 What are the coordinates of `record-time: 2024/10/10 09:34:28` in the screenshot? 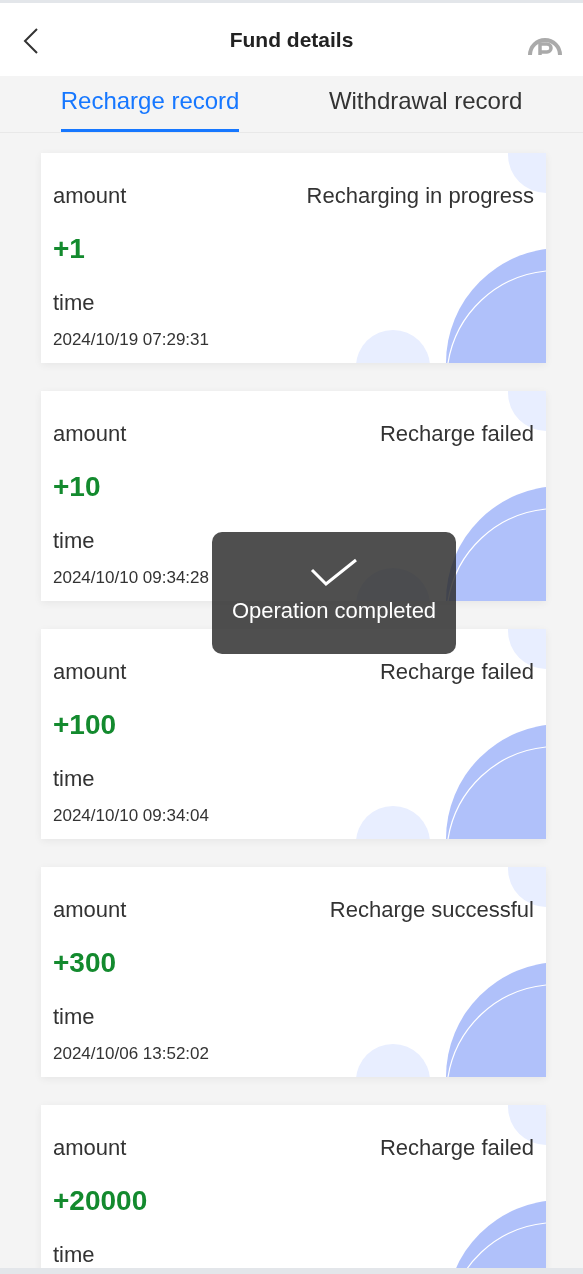 It's located at (131, 578).